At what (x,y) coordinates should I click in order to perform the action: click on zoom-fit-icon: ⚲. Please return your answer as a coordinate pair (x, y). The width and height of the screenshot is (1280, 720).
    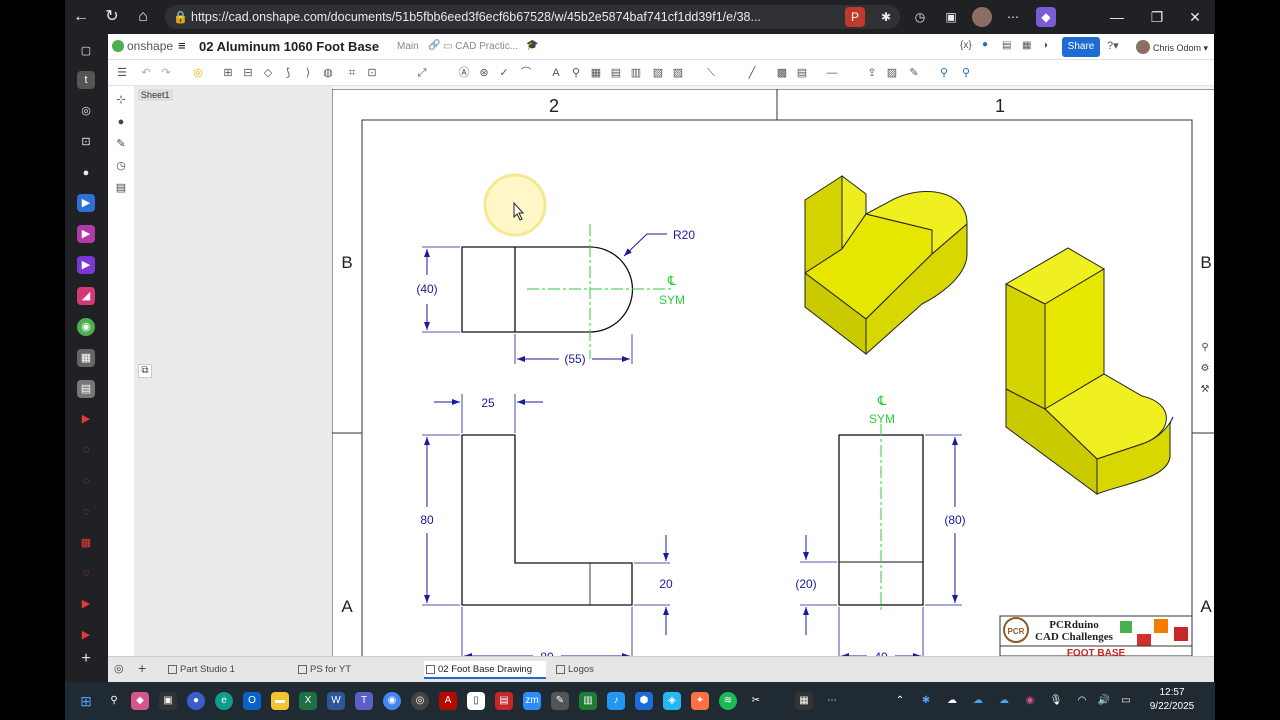
    Looking at the image, I should click on (944, 73).